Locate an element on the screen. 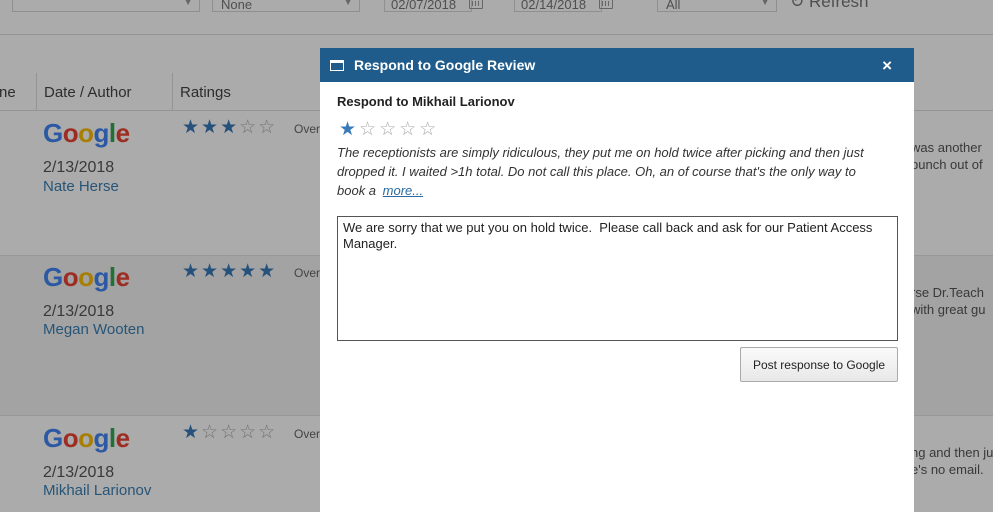 This screenshot has width=993, height=512. dialog-title: Respond to Google Review is located at coordinates (445, 65).